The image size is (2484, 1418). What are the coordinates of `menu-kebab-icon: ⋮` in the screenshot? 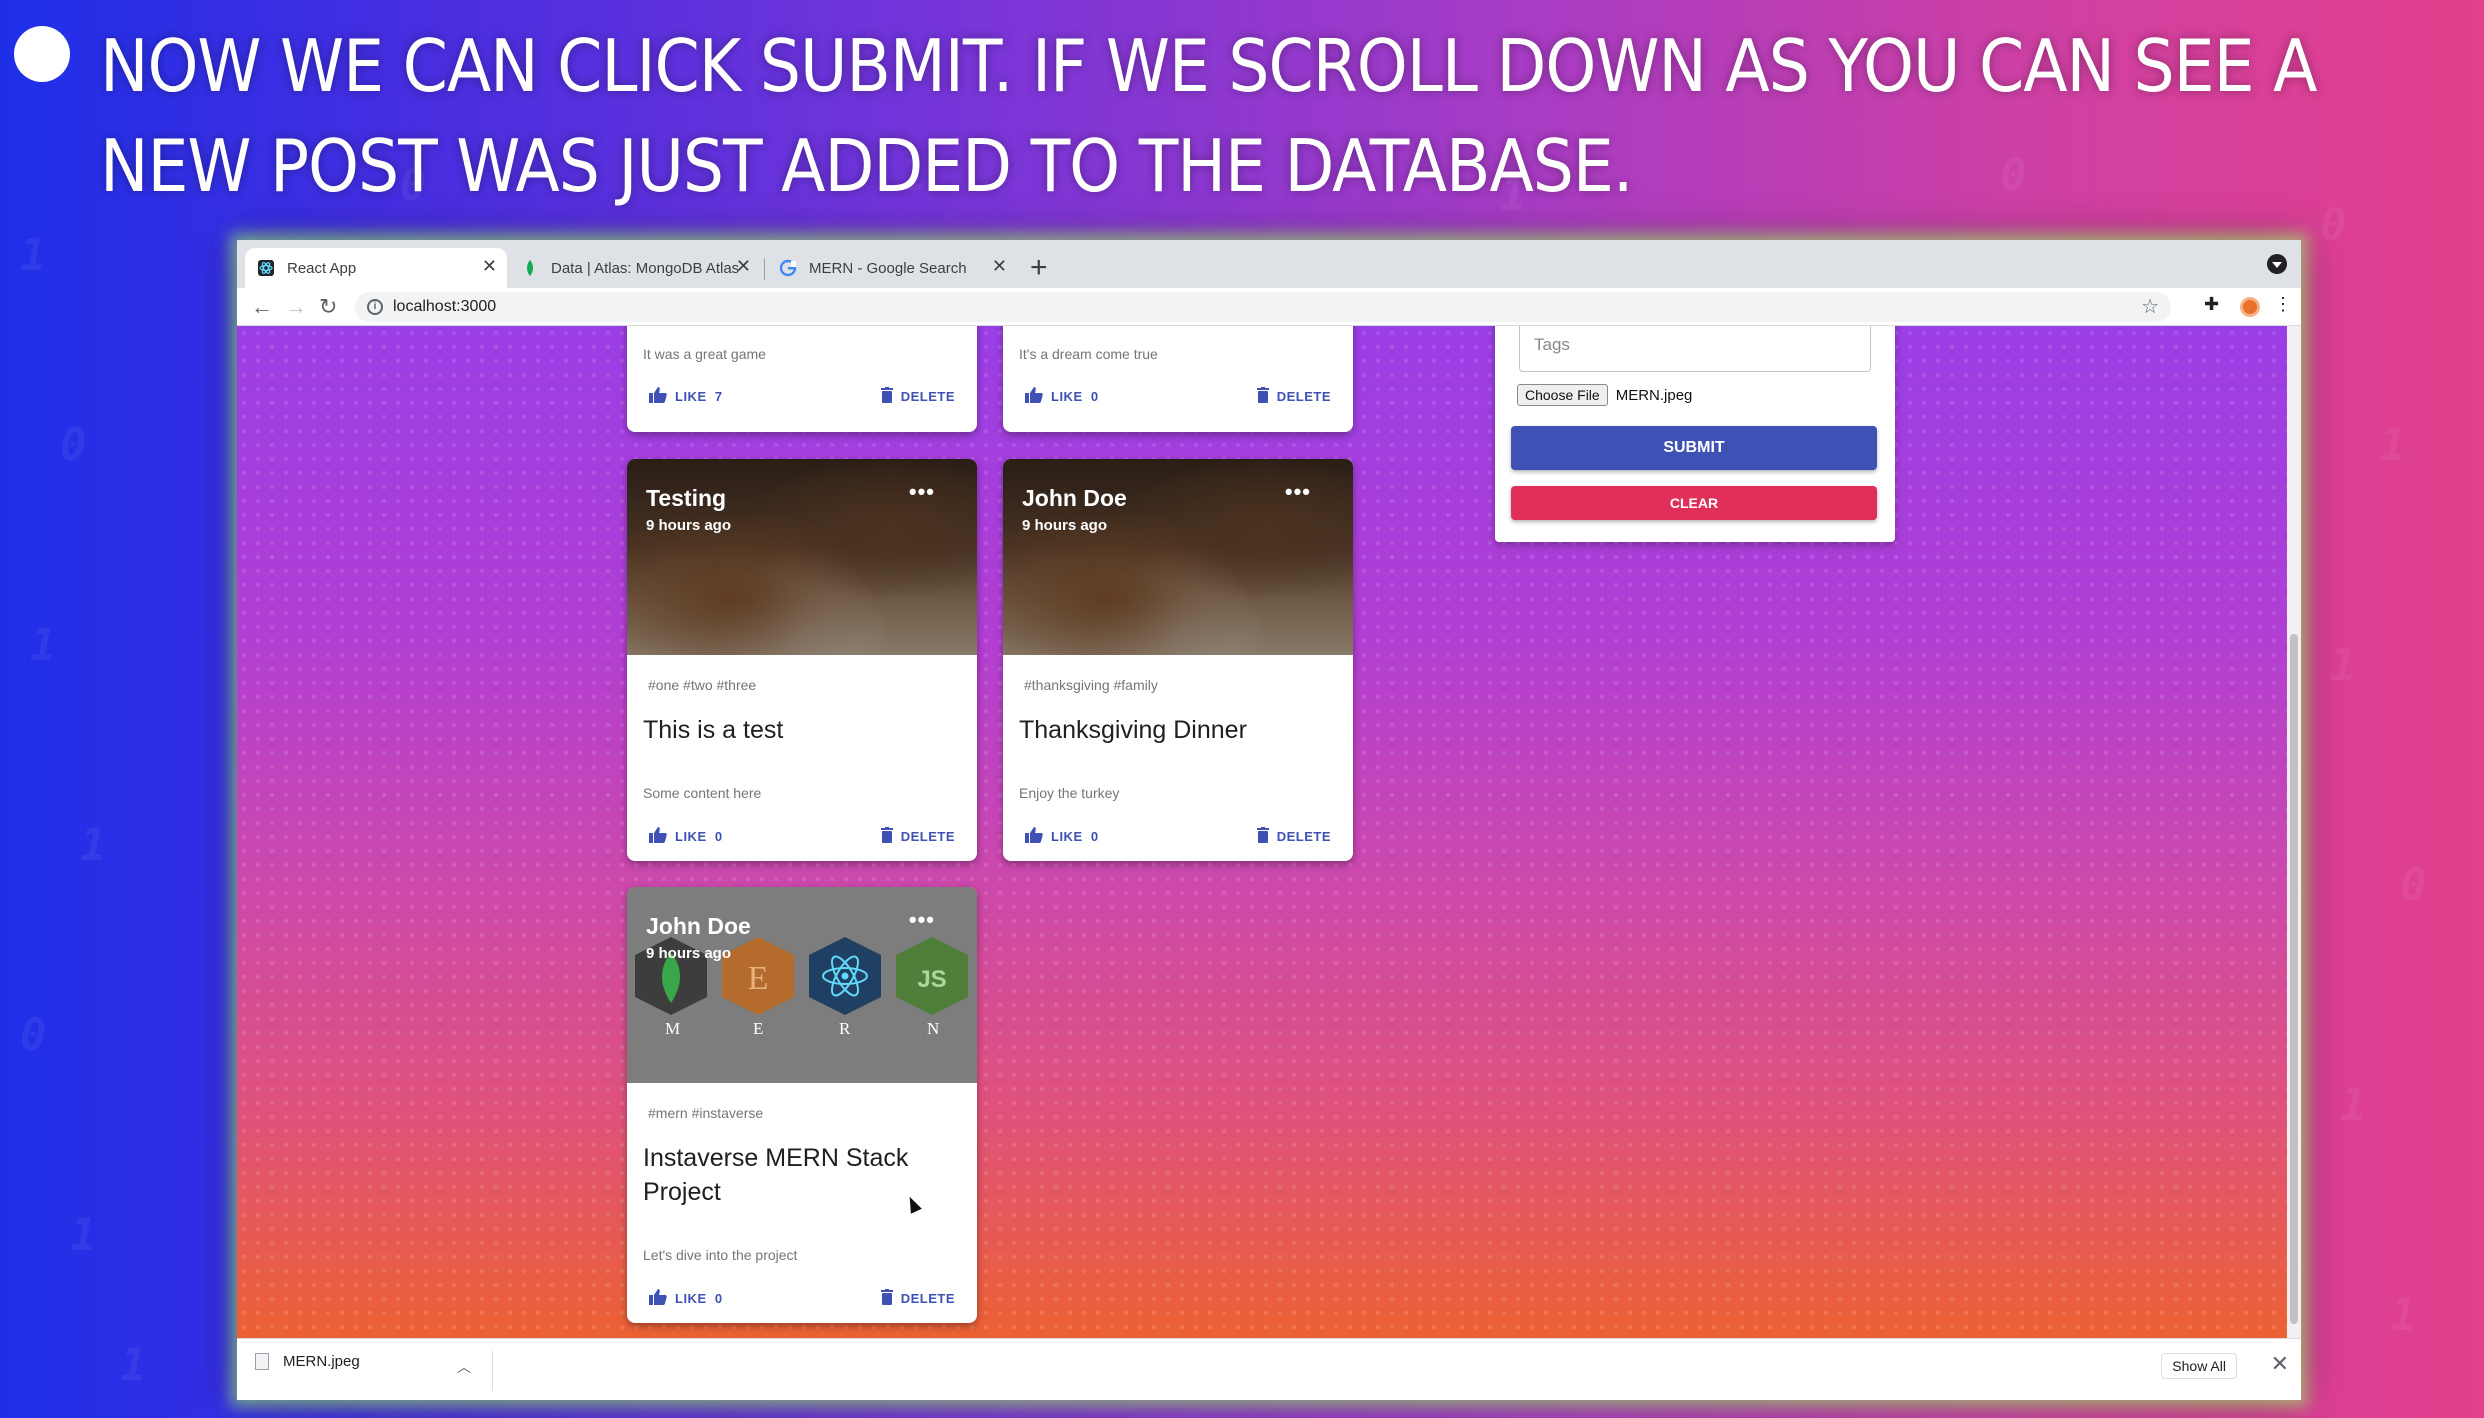 It's located at (2283, 304).